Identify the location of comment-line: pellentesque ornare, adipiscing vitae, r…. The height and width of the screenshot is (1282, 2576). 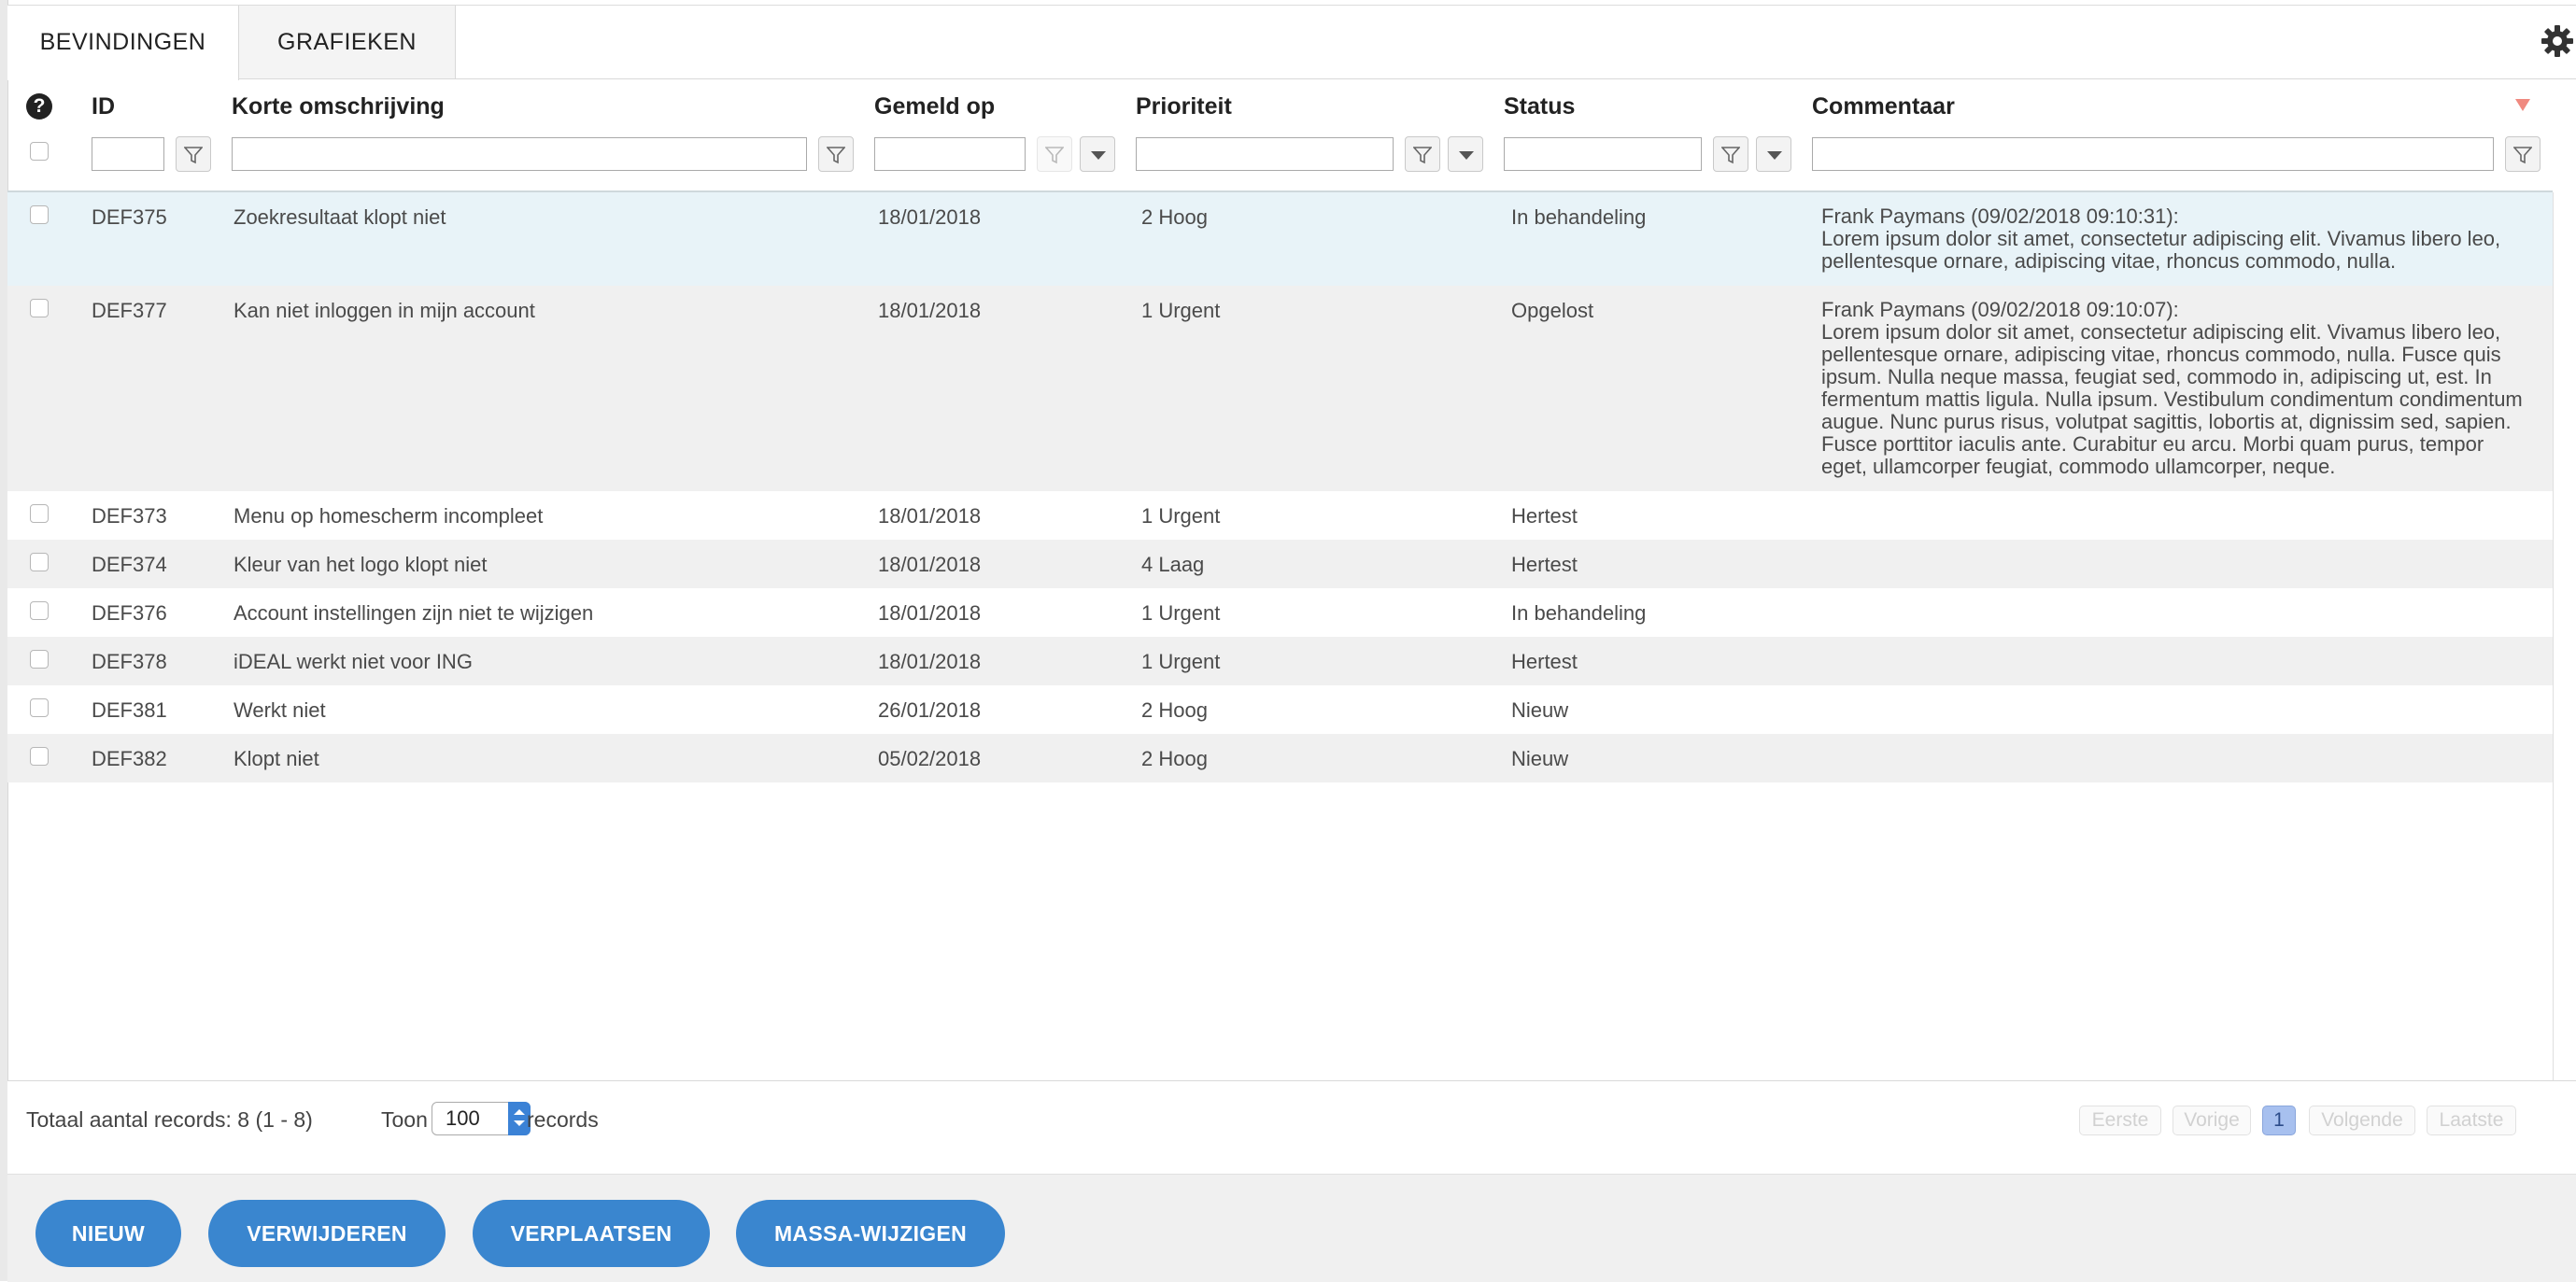
(2109, 261).